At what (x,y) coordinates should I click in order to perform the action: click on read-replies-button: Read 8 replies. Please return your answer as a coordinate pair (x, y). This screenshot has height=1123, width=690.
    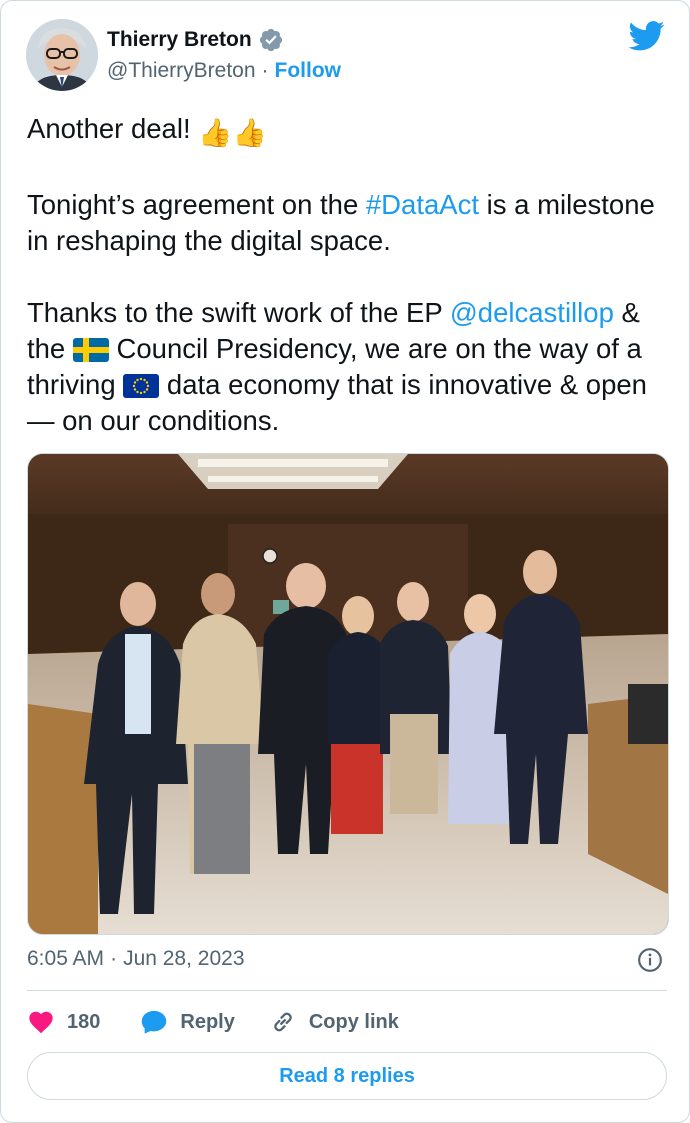
    Looking at the image, I should click on (347, 1076).